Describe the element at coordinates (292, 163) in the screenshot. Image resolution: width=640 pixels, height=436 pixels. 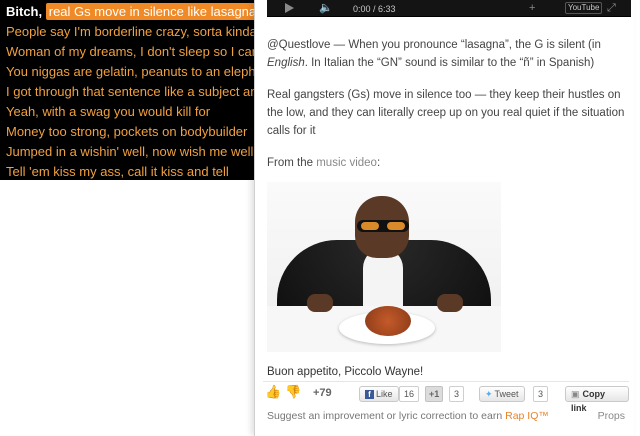
I see `text-run: From the` at that location.